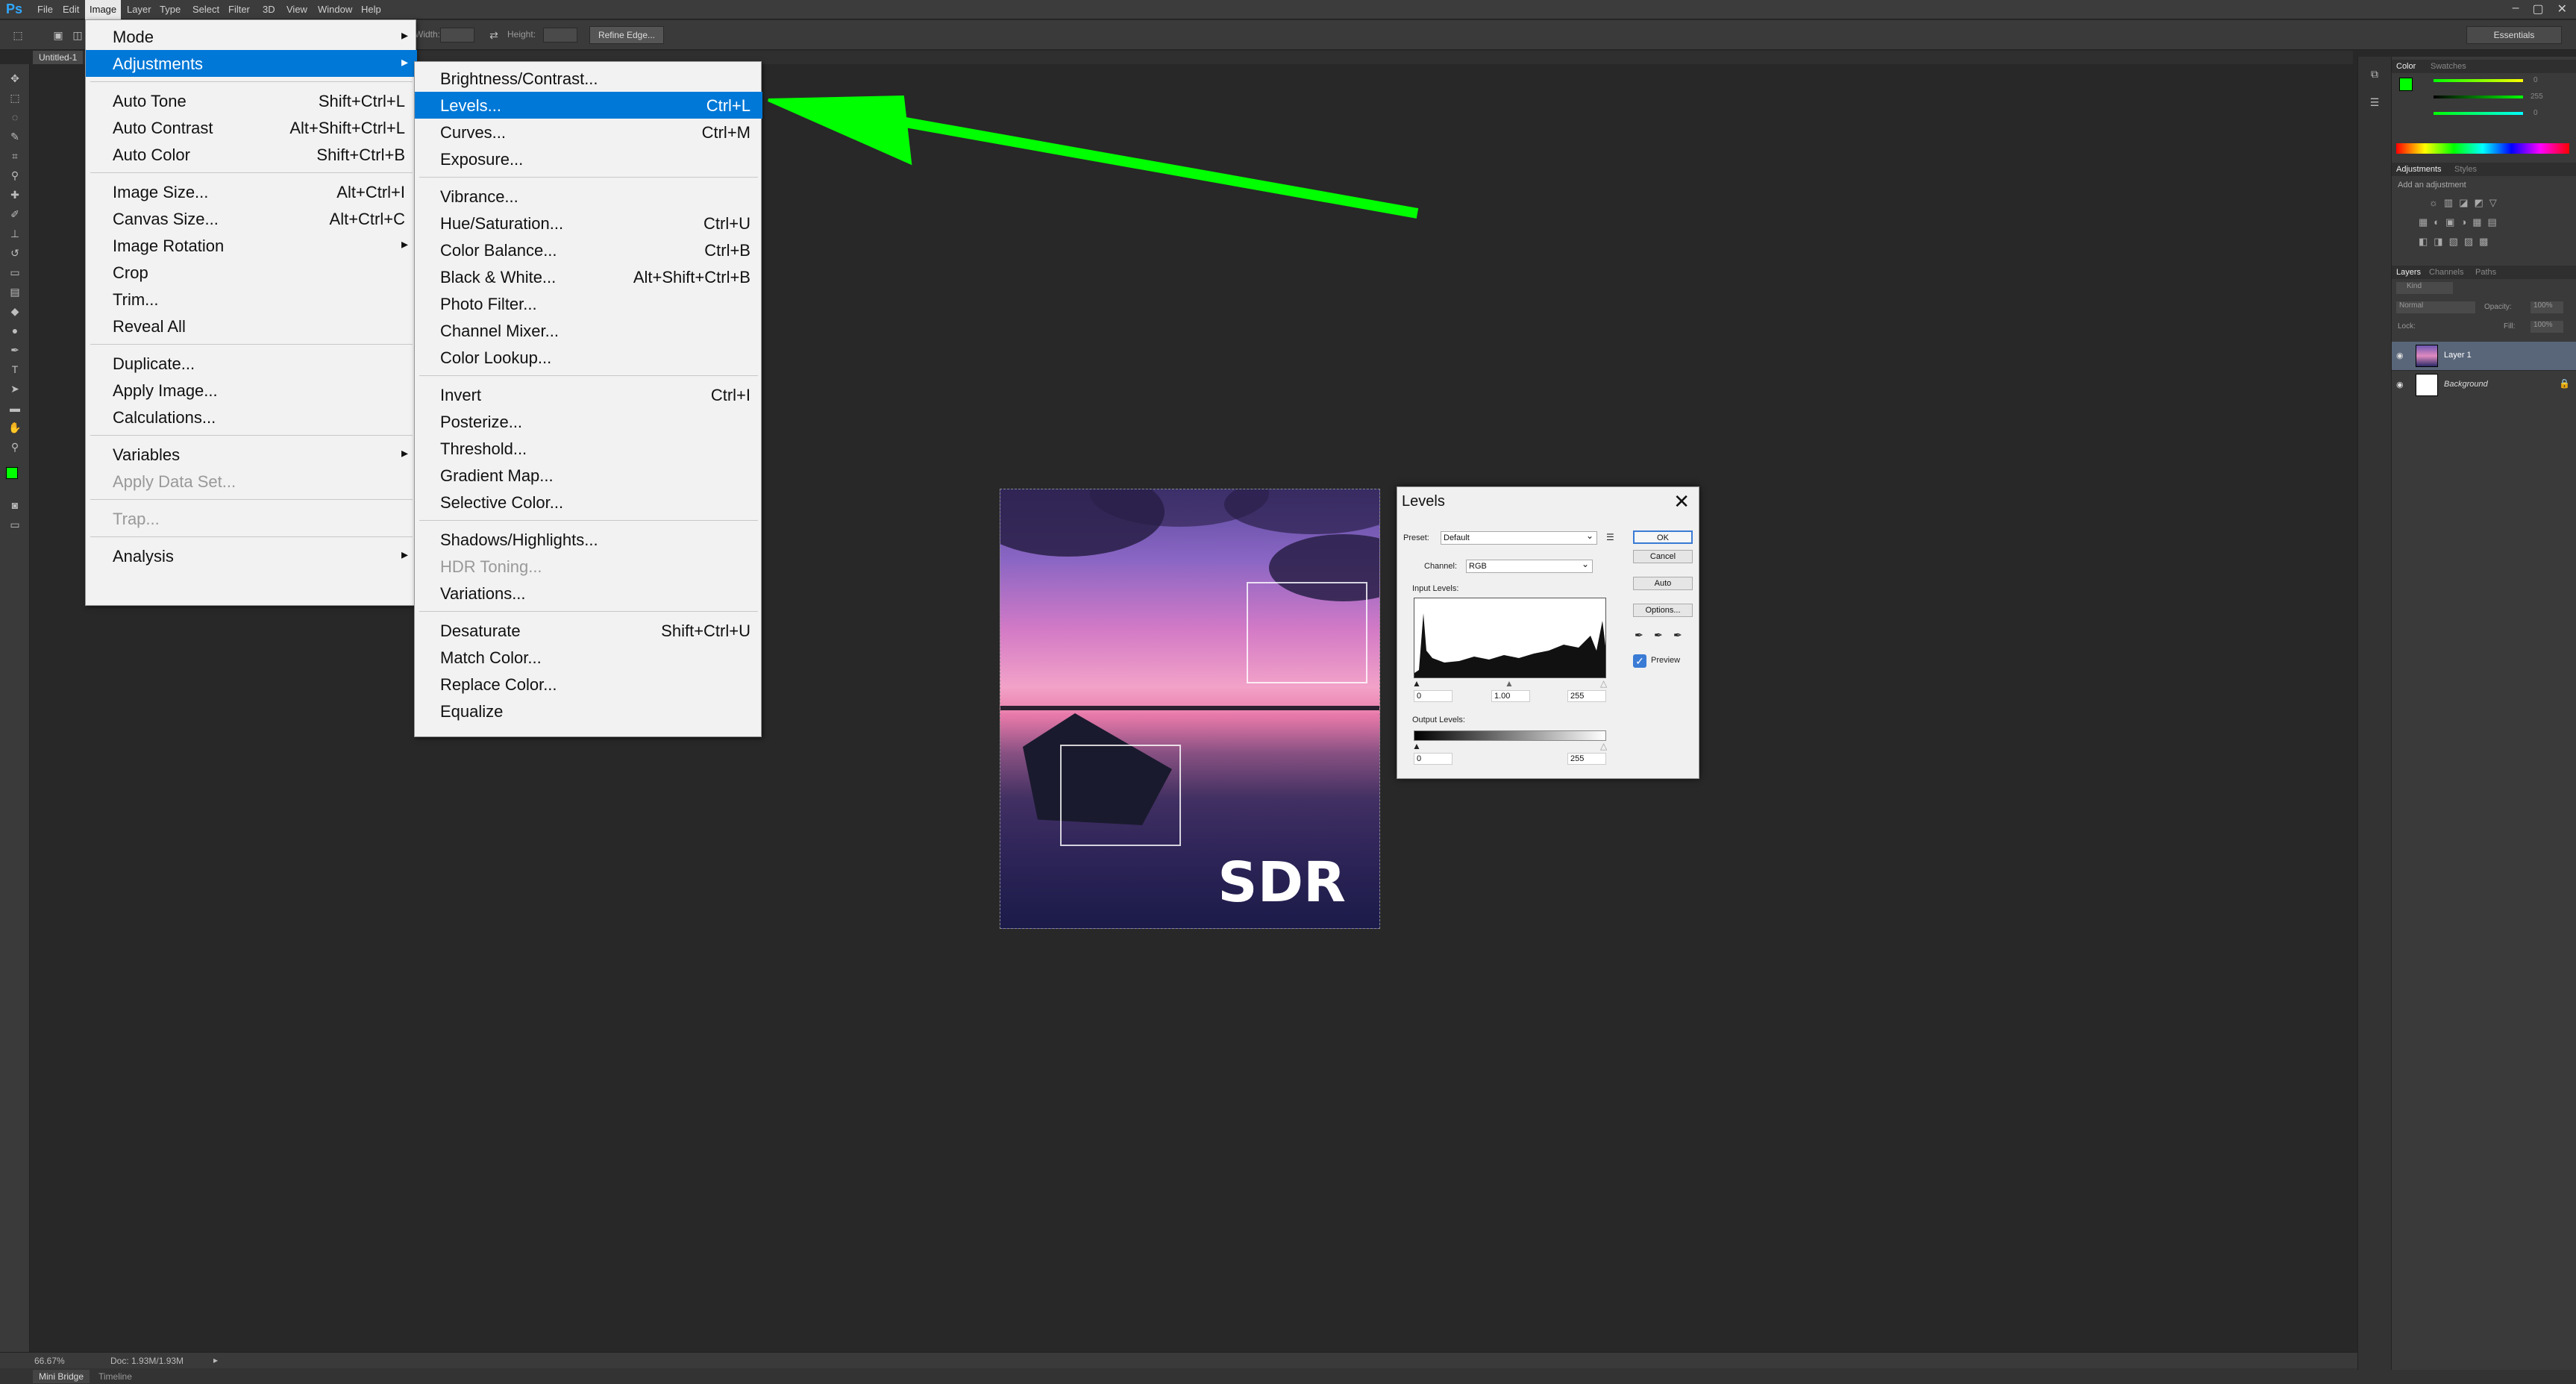  I want to click on add-selection-icon: ◫, so click(78, 35).